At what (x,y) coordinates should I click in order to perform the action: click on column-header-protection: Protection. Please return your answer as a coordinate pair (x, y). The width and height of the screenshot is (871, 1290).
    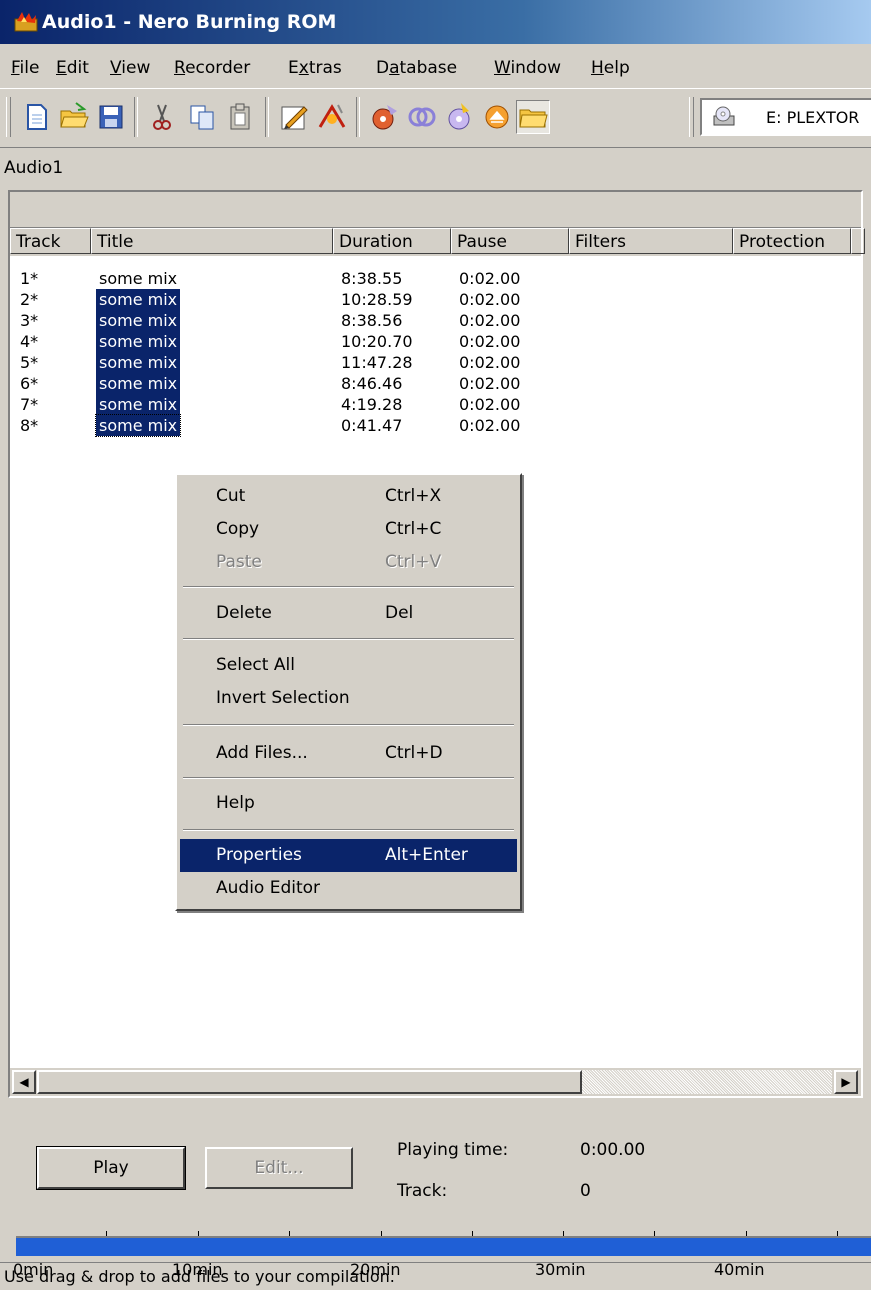
    Looking at the image, I should click on (792, 241).